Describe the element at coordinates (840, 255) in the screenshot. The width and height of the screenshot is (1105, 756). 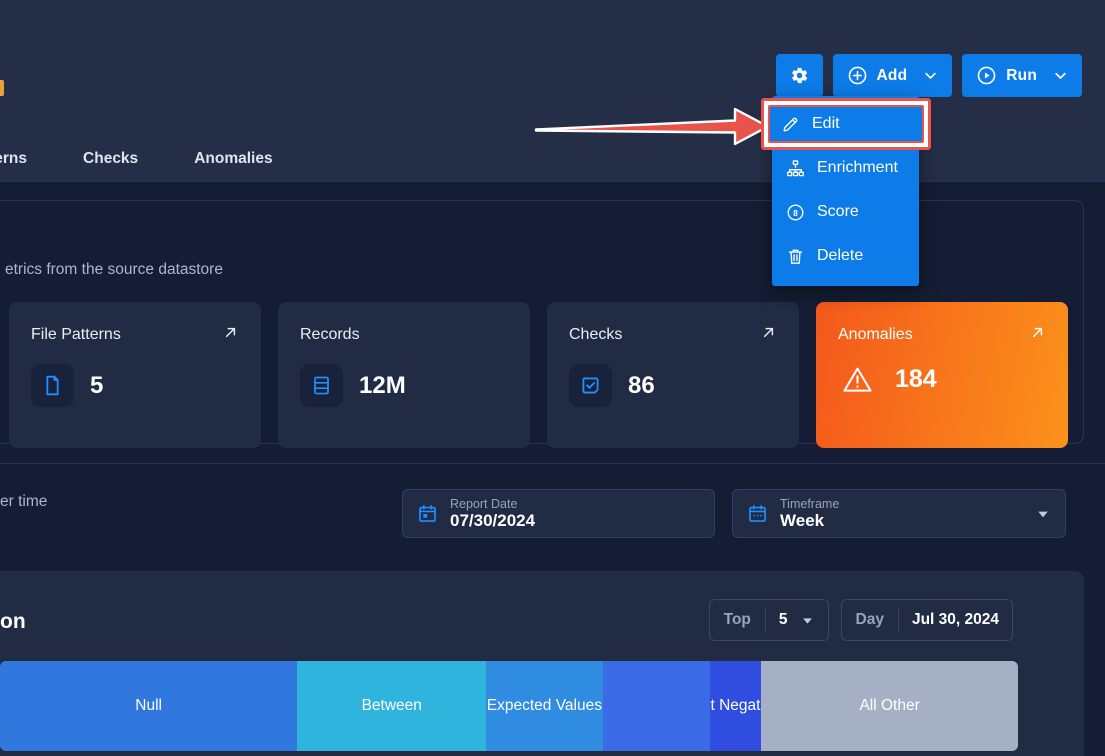
I see `menu-item-label: Delete` at that location.